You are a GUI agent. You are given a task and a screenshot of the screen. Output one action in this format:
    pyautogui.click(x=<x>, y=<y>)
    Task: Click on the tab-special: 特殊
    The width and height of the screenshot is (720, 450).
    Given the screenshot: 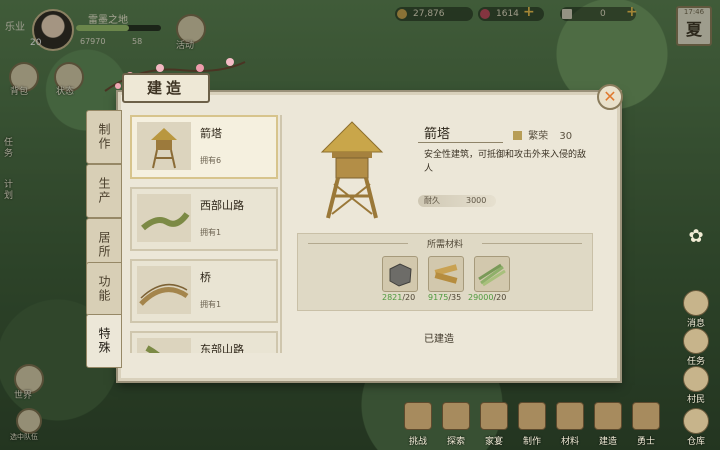 What is the action you would take?
    pyautogui.click(x=104, y=341)
    